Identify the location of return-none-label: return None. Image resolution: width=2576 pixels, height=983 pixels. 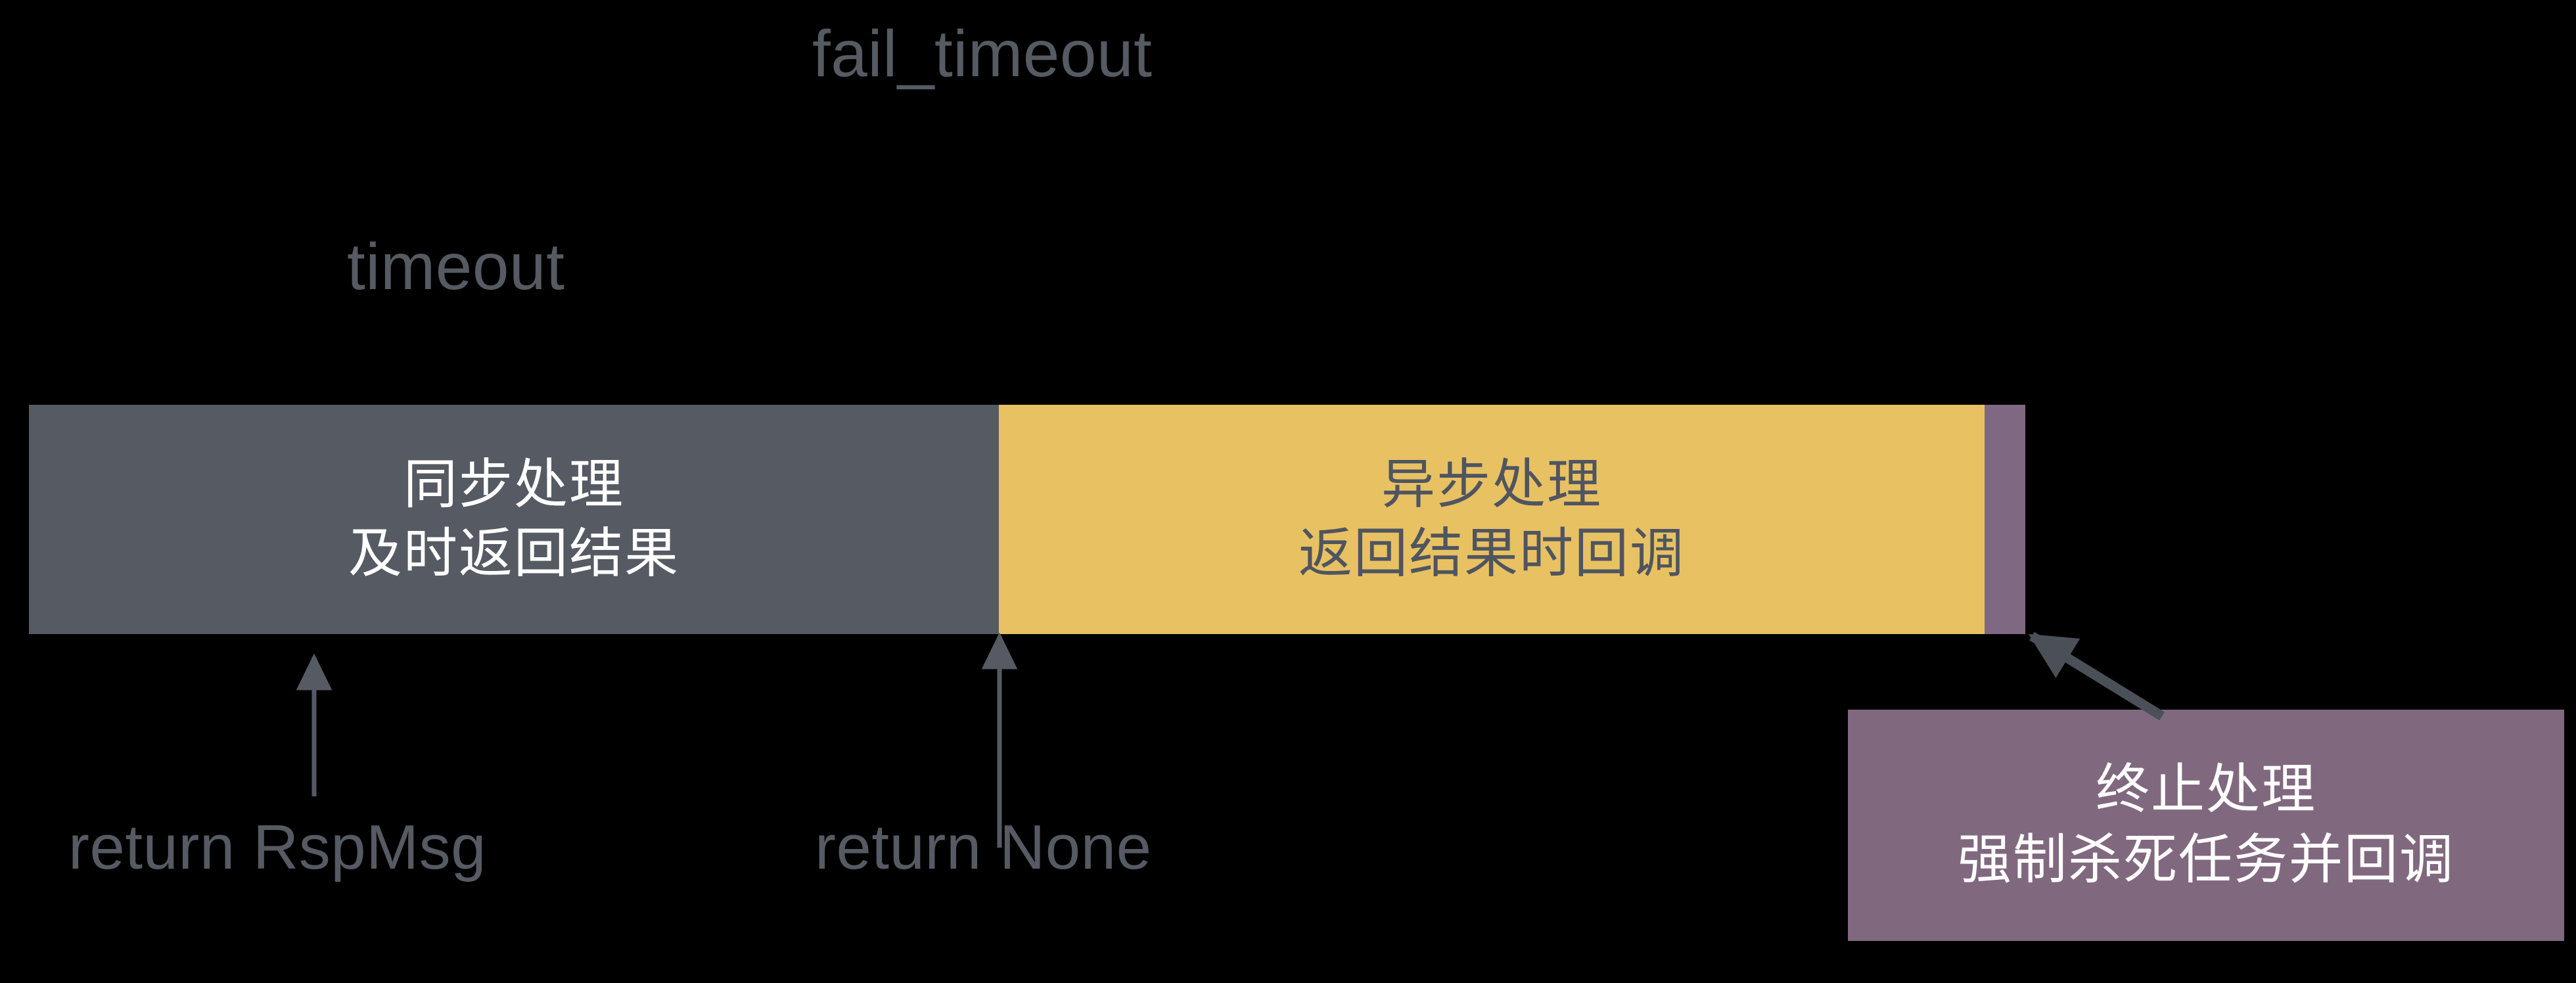
(983, 847).